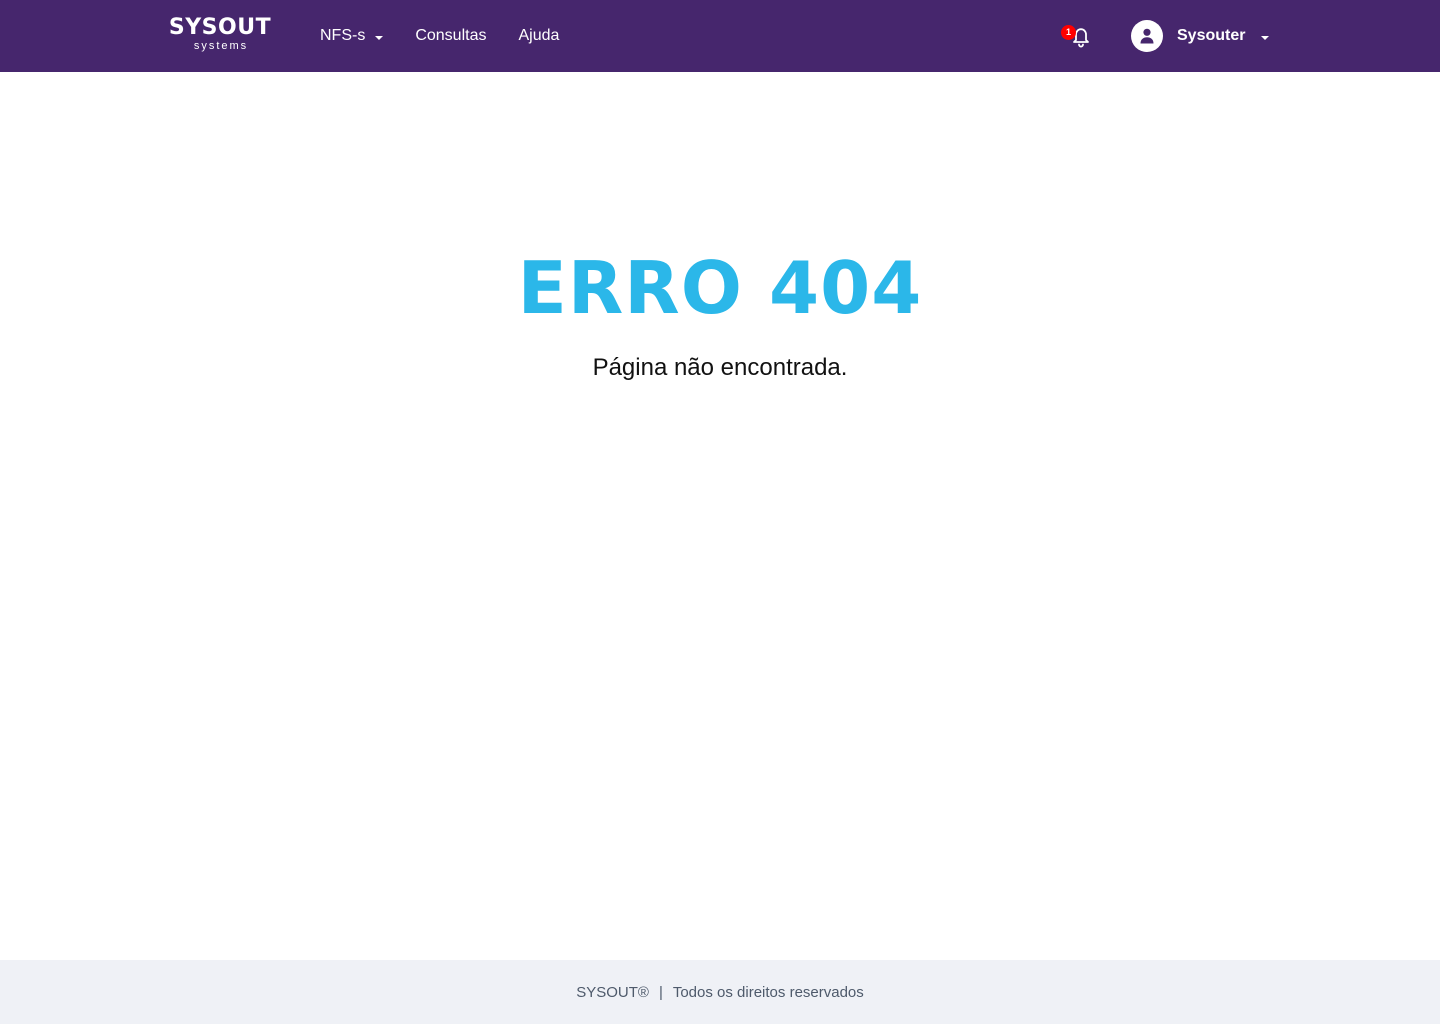  I want to click on notification-count-badge: 1, so click(1068, 32).